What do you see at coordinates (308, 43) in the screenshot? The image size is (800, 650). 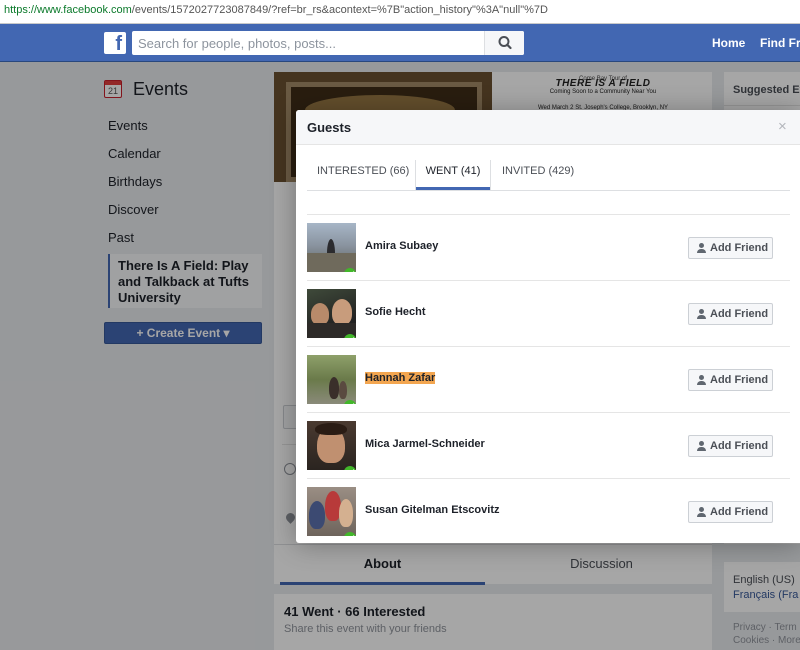 I see `search-input` at bounding box center [308, 43].